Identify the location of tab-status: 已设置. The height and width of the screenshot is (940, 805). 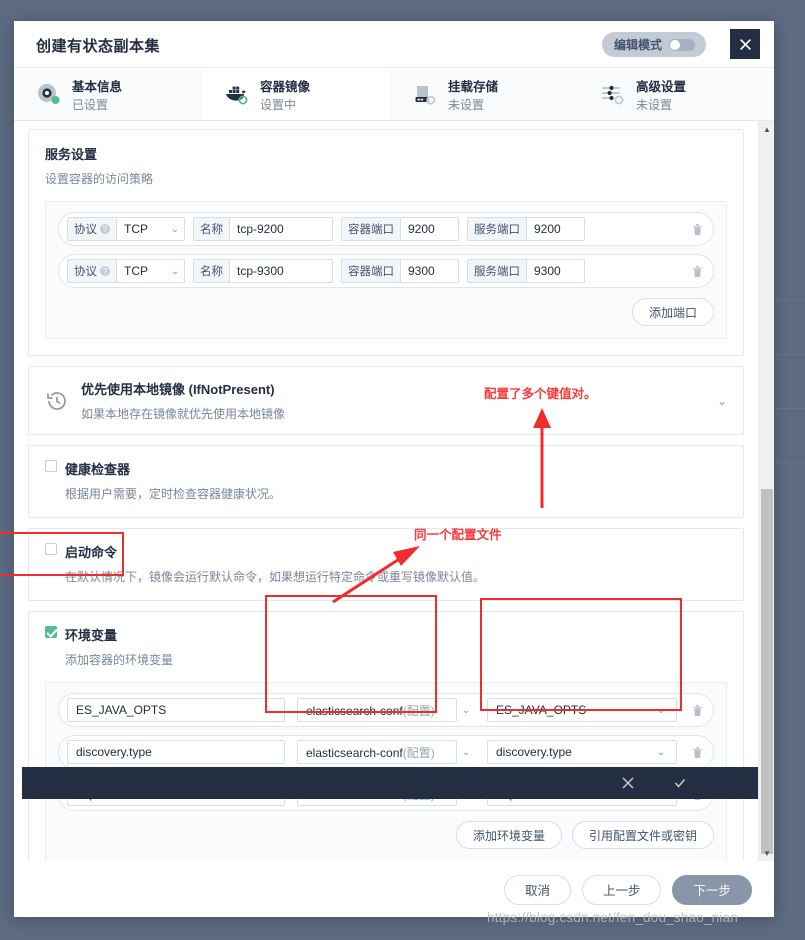
(90, 104).